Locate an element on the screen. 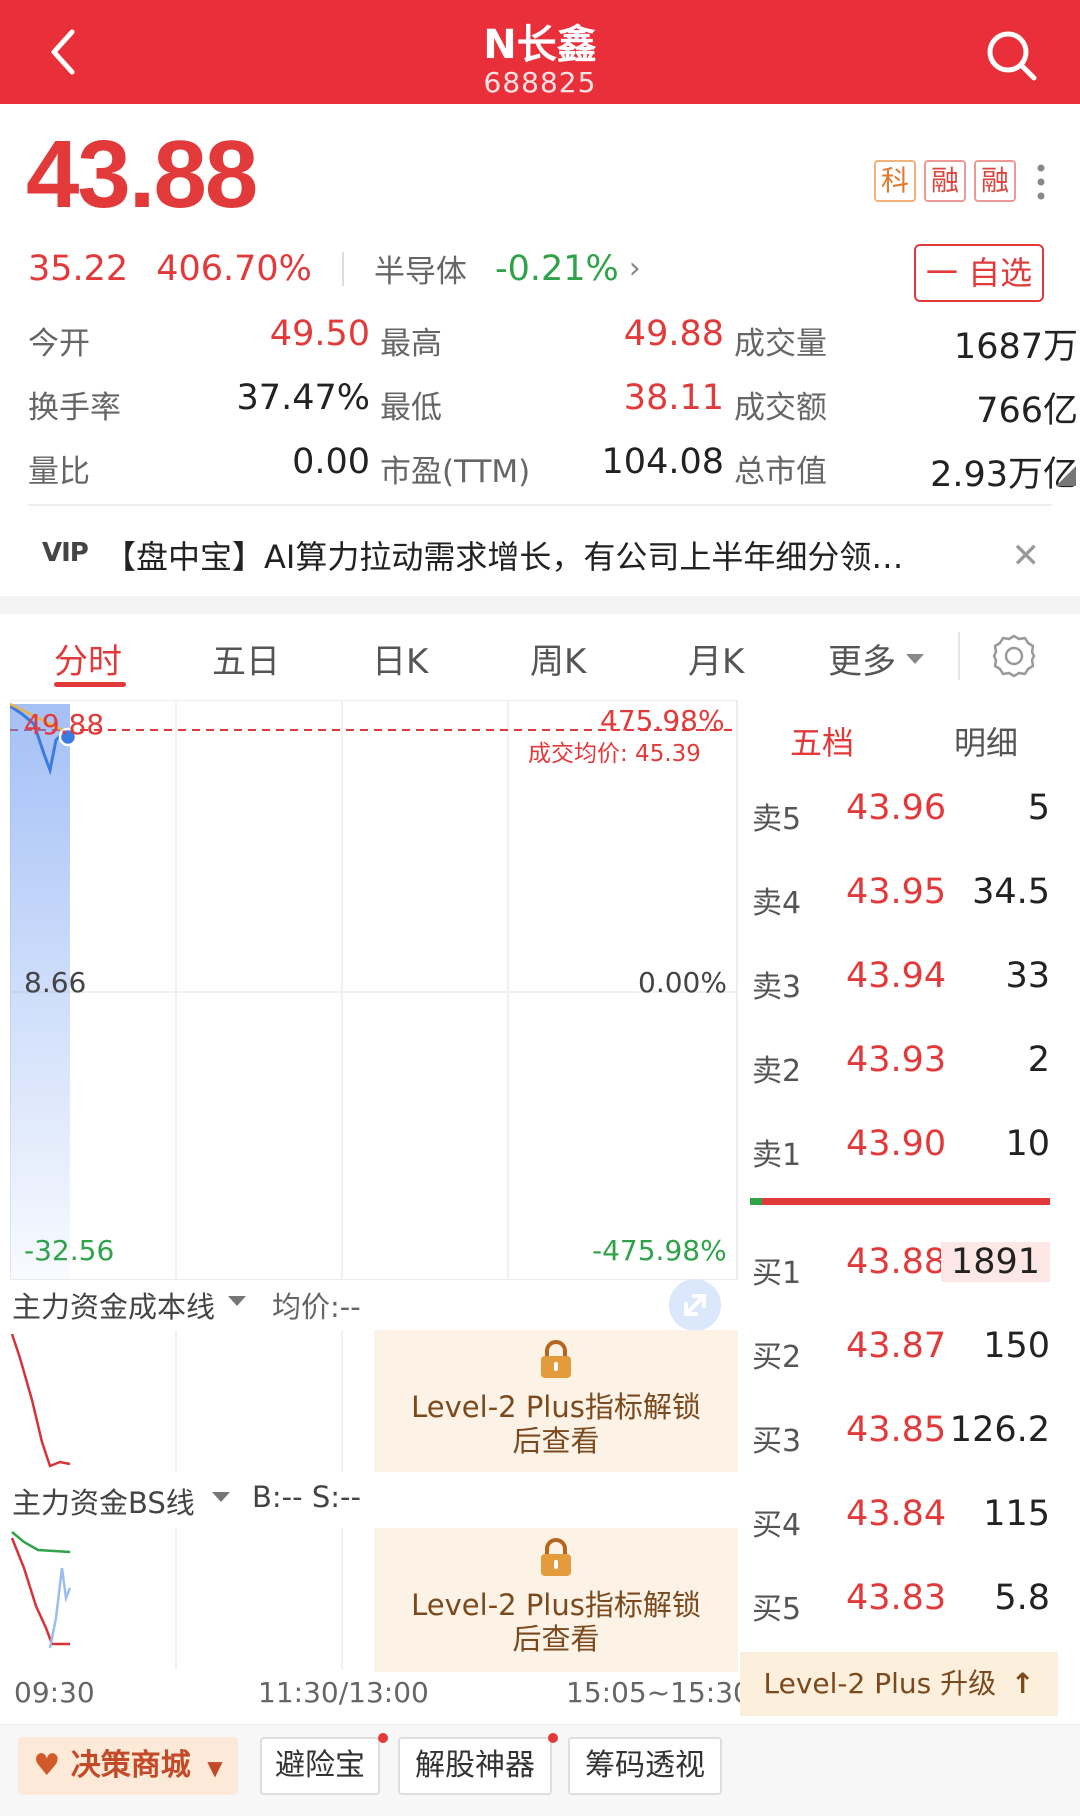 The height and width of the screenshot is (1816, 1080). gear-icon is located at coordinates (1014, 656).